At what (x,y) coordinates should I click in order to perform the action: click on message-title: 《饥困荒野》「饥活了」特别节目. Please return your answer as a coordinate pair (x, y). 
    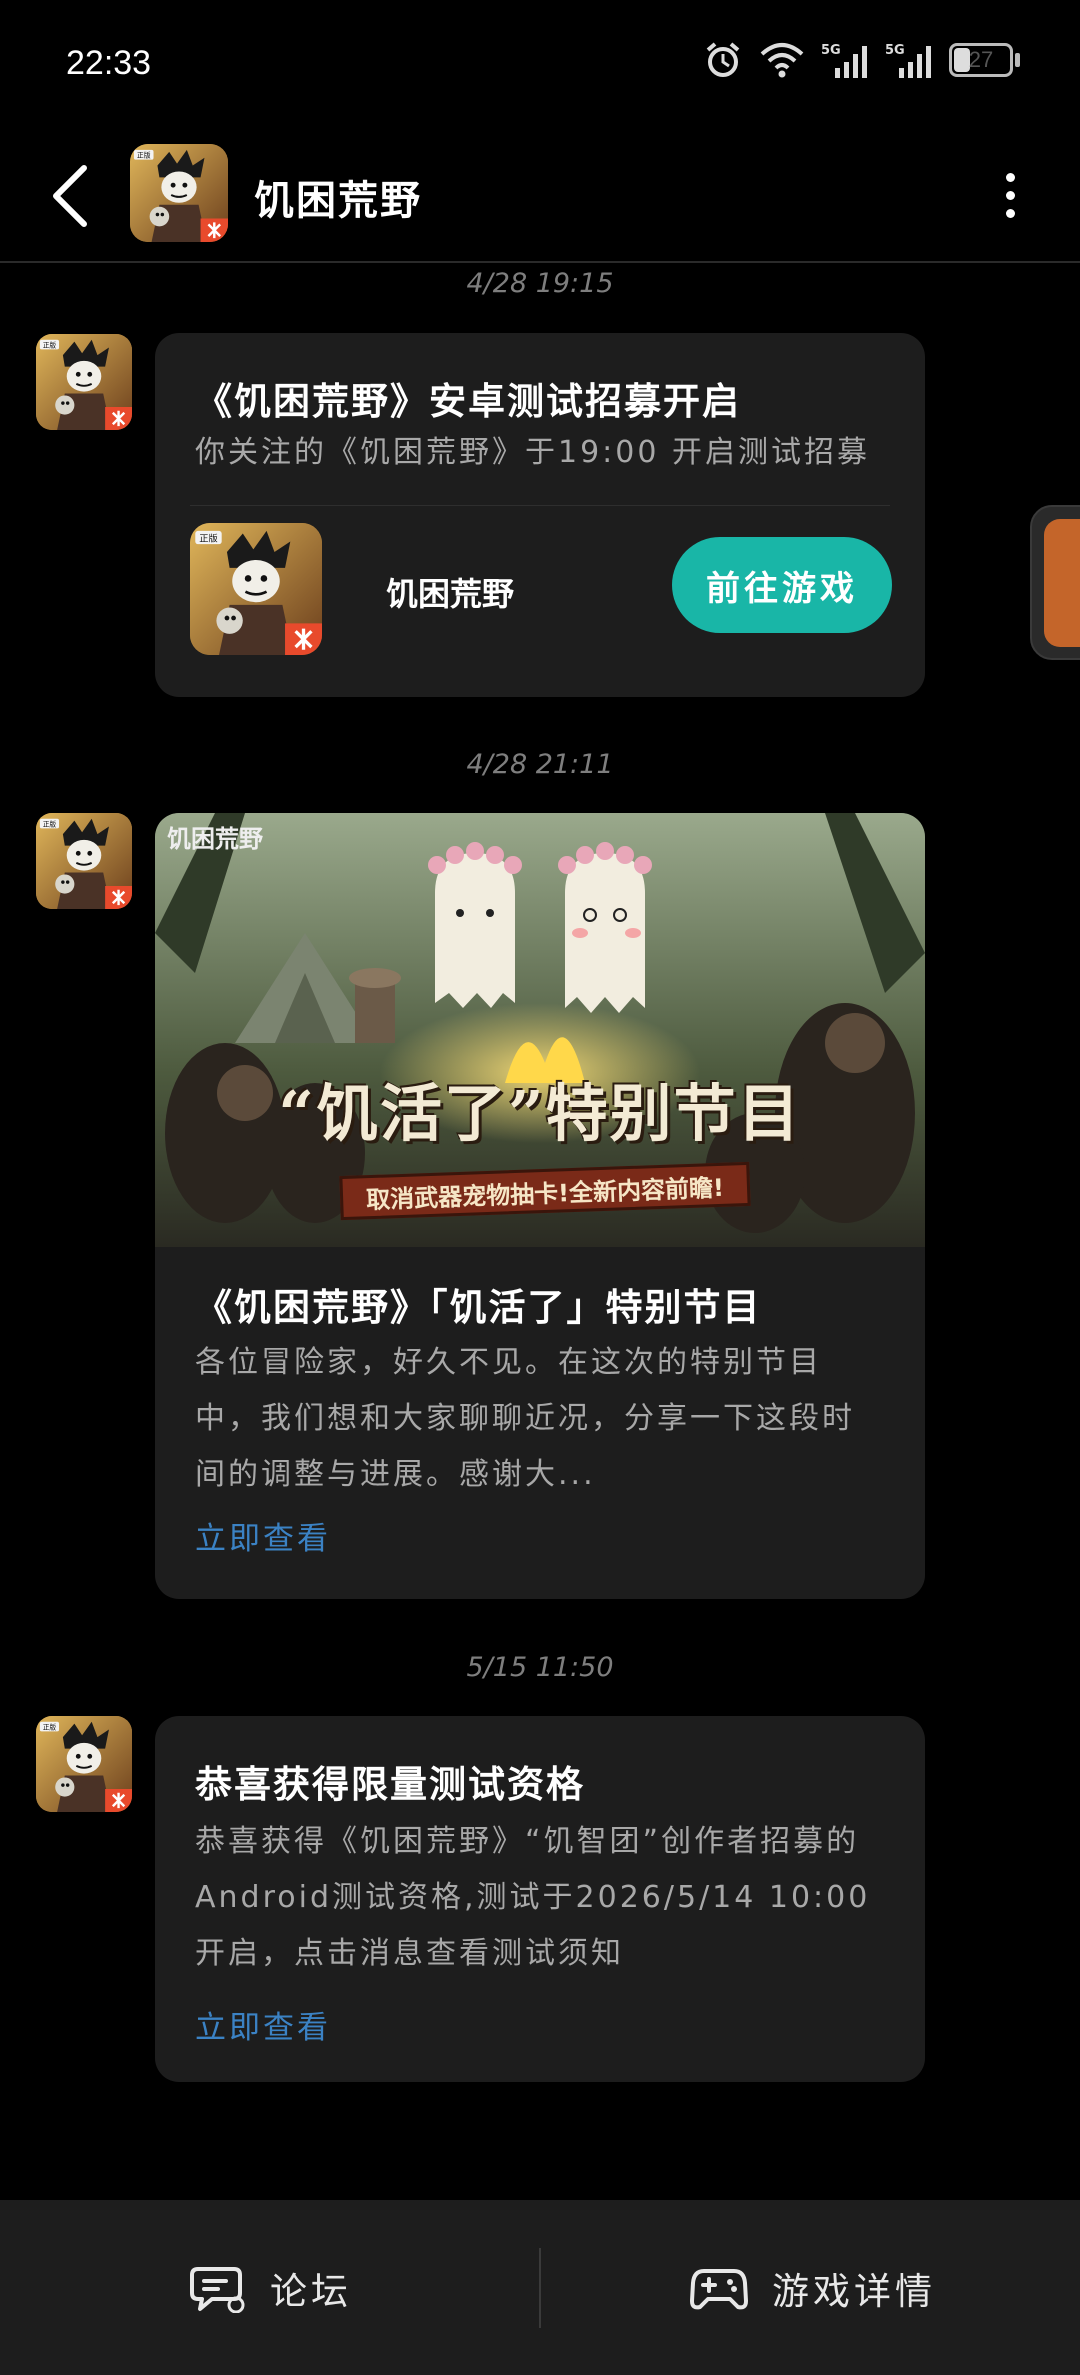
    Looking at the image, I should click on (478, 1307).